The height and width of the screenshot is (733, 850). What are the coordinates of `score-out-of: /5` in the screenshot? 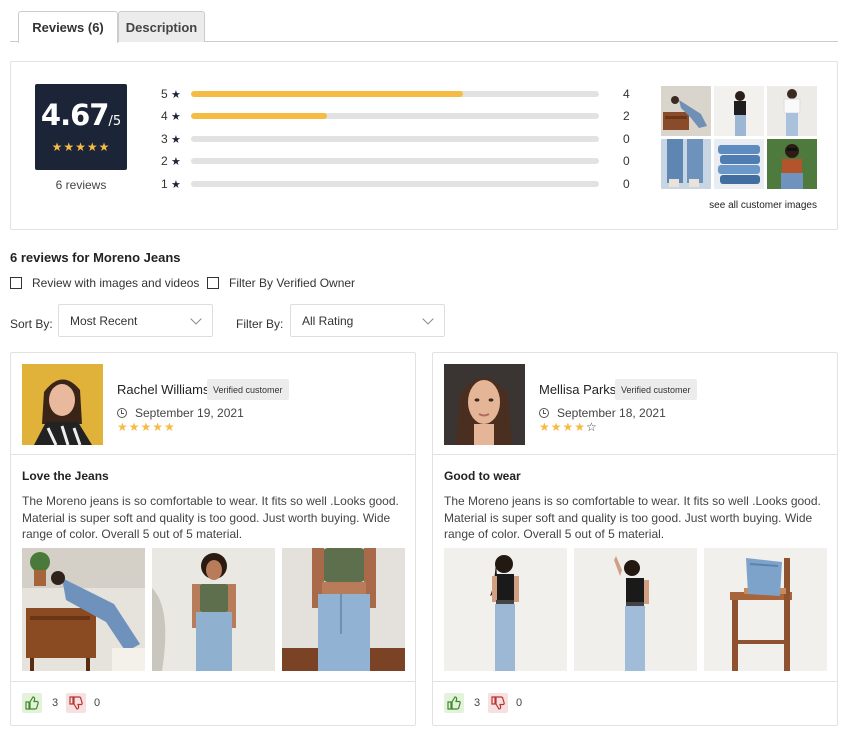 It's located at (115, 121).